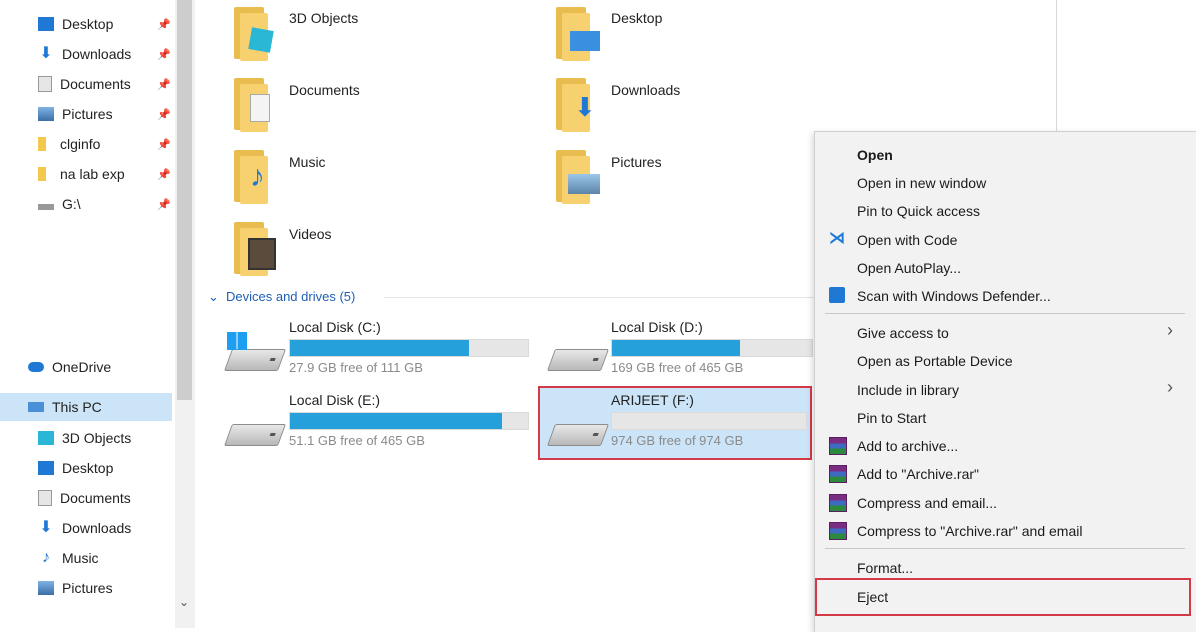 The width and height of the screenshot is (1196, 632). I want to click on sidebar-item-downloads: ⬇ Downloads, so click(86, 528).